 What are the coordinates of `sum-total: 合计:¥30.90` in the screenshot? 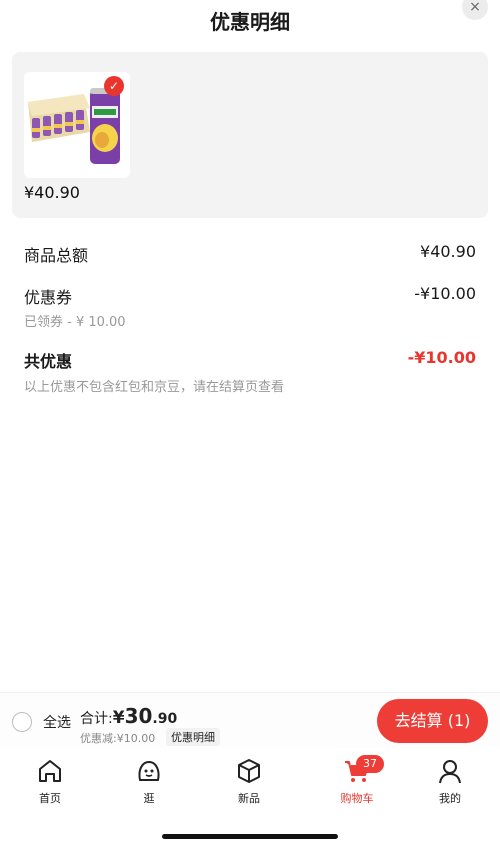 It's located at (128, 716).